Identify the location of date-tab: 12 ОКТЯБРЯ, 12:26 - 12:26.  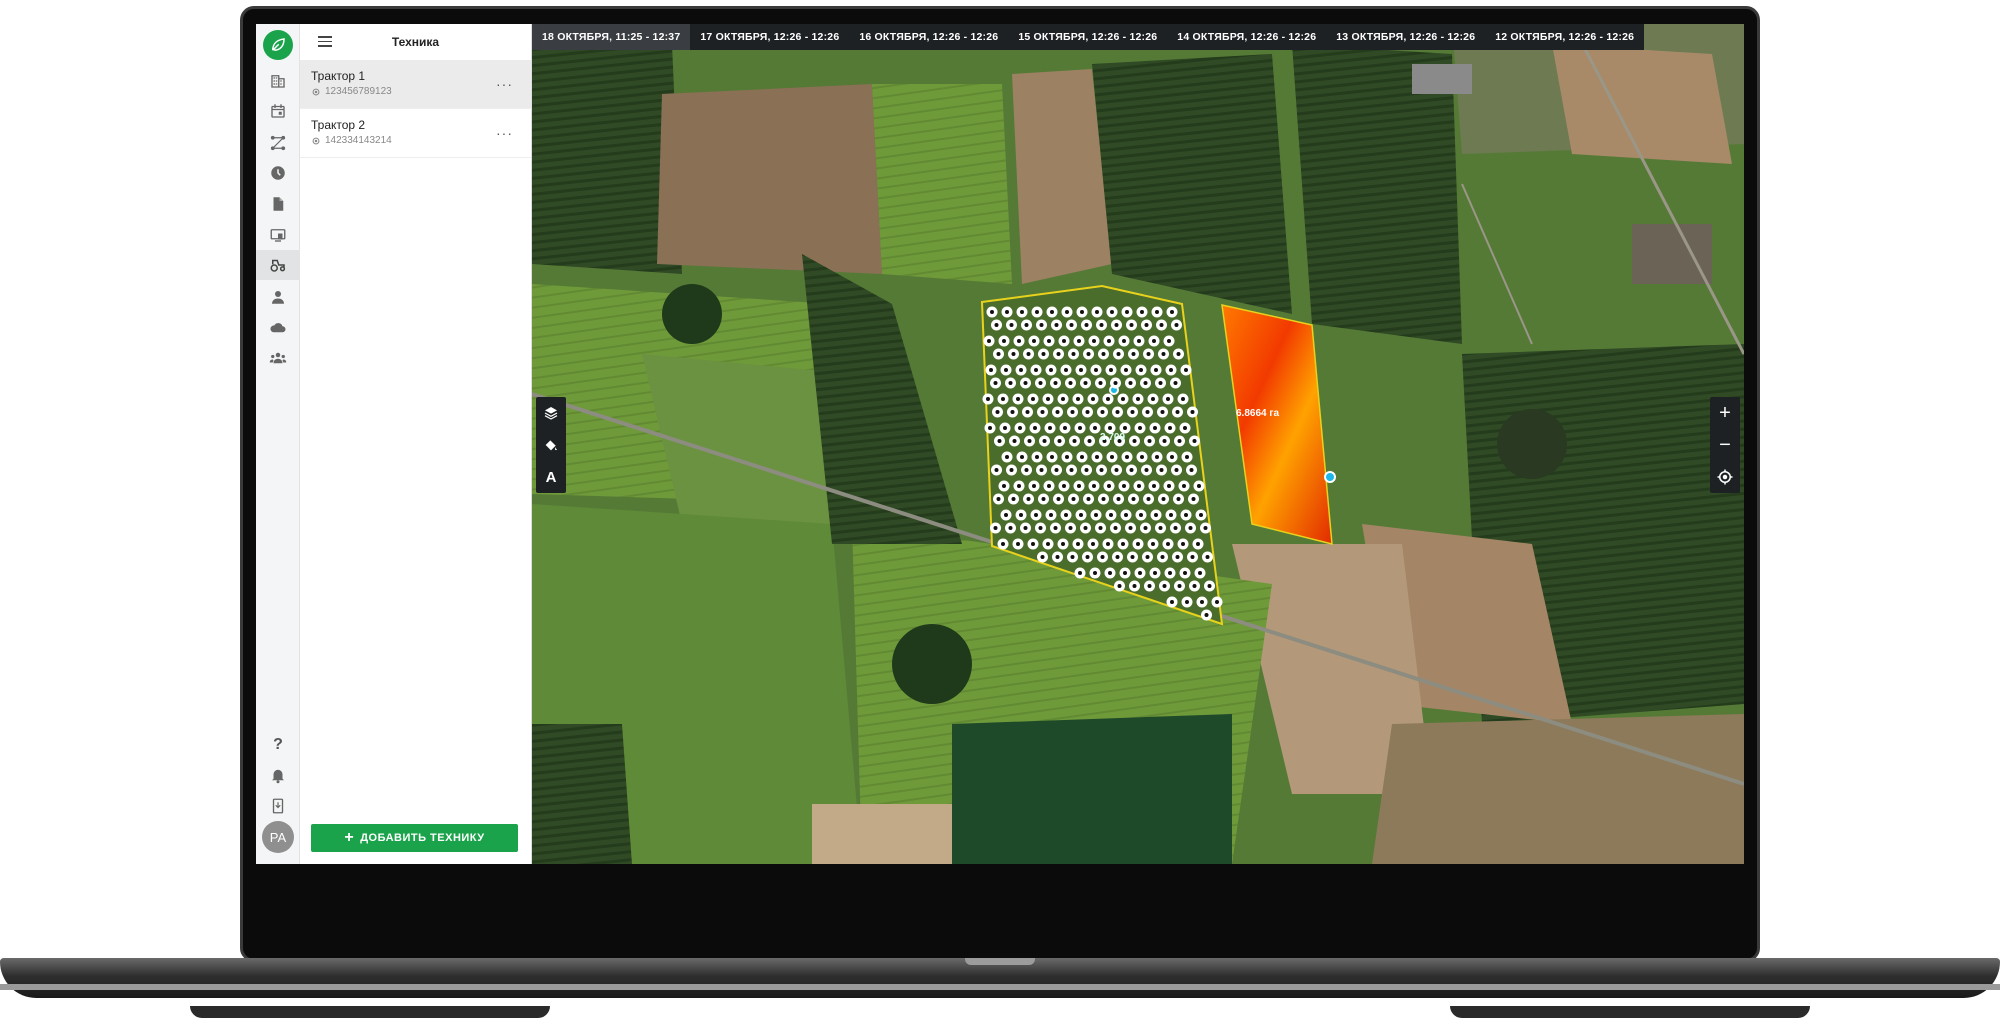
(1564, 37).